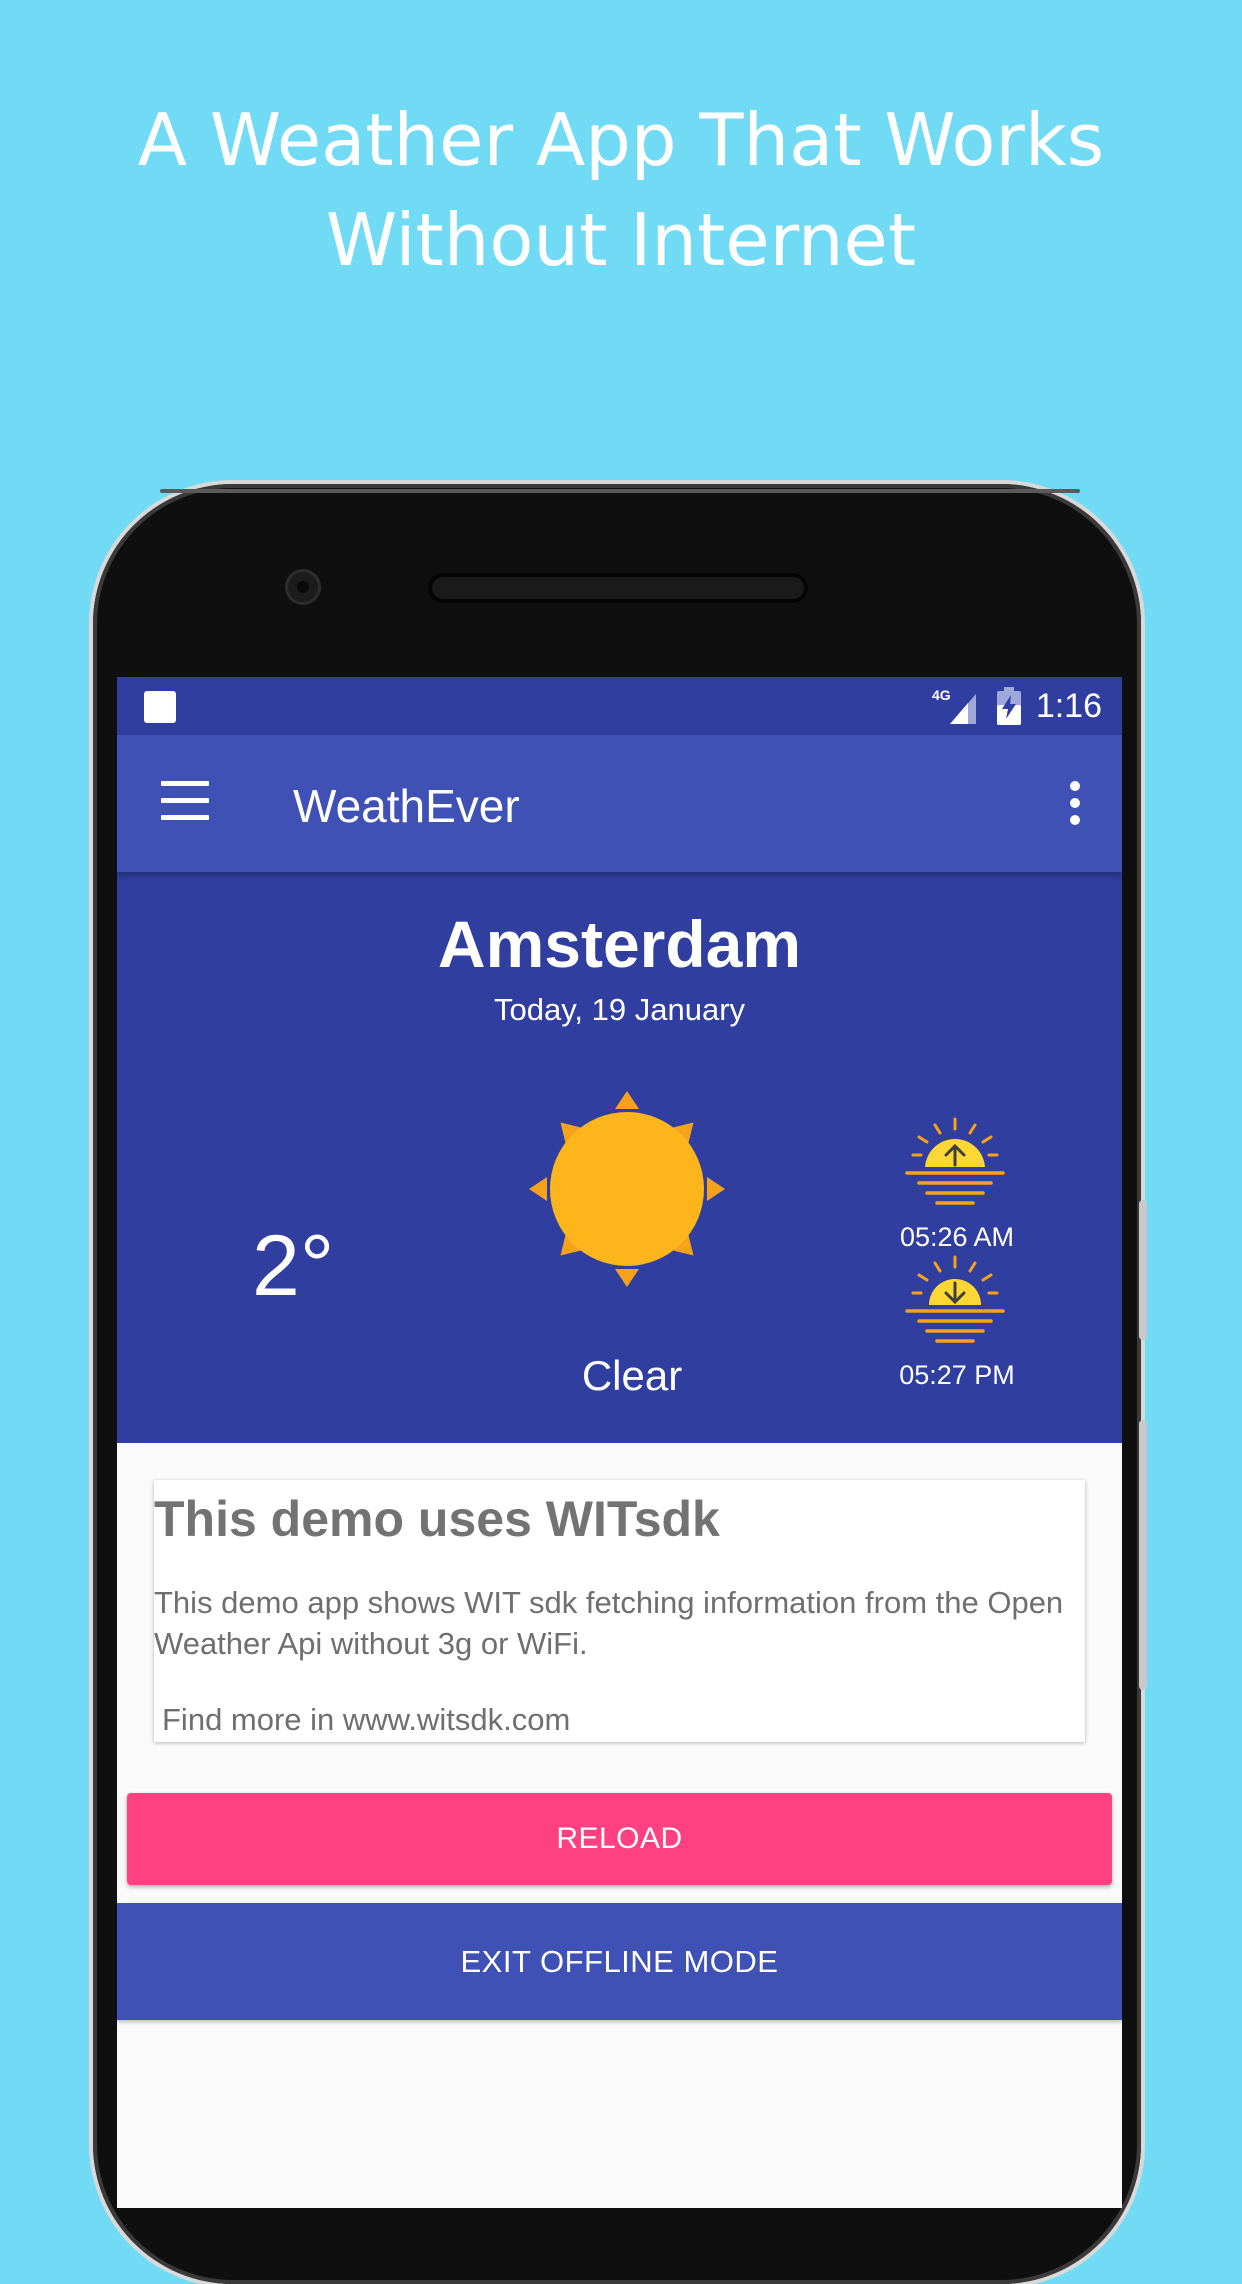 The height and width of the screenshot is (2284, 1242). I want to click on more-vert-icon, so click(1076, 803).